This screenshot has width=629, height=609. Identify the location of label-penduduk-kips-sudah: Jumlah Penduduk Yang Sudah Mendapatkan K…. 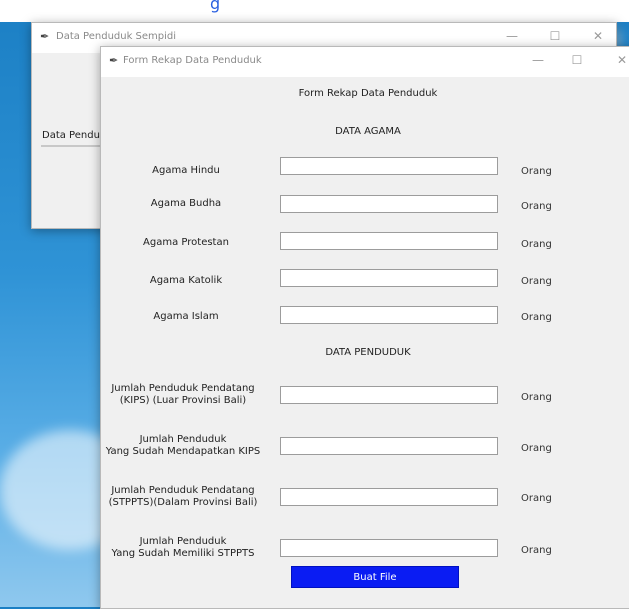
(183, 446).